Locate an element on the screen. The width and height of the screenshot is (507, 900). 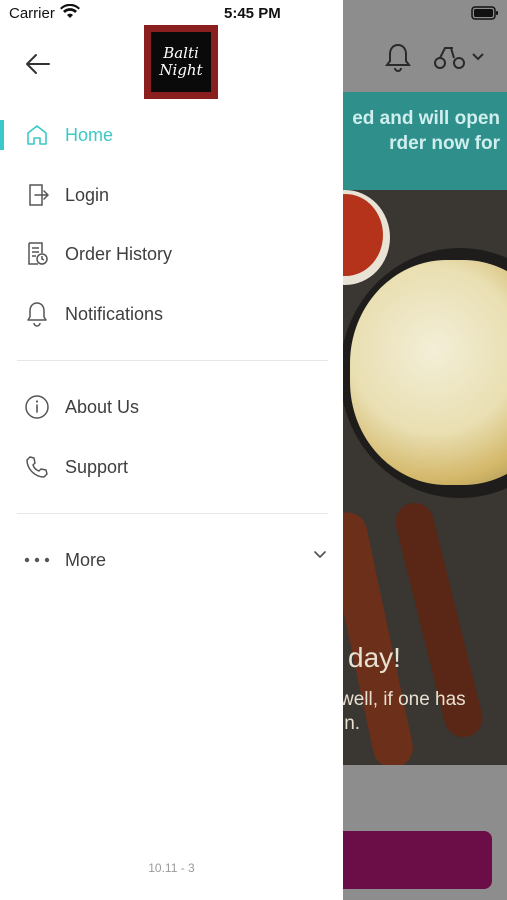
info-icon is located at coordinates (37, 407).